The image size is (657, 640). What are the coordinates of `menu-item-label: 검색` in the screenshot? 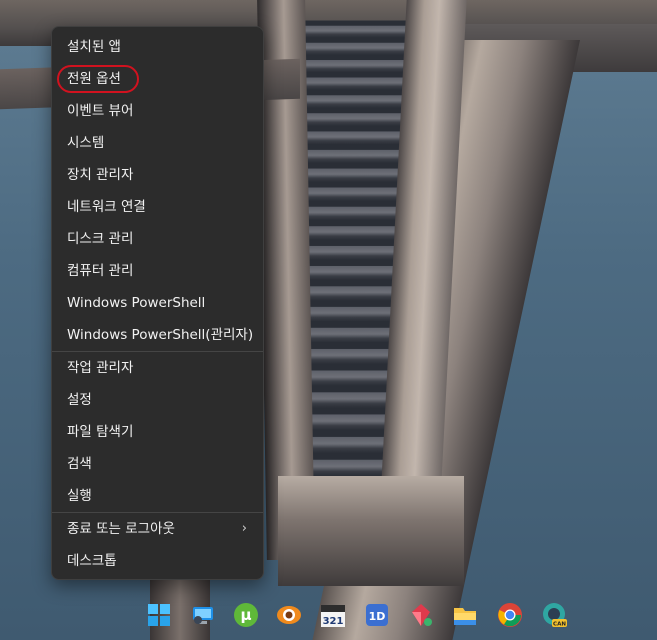 It's located at (79, 464).